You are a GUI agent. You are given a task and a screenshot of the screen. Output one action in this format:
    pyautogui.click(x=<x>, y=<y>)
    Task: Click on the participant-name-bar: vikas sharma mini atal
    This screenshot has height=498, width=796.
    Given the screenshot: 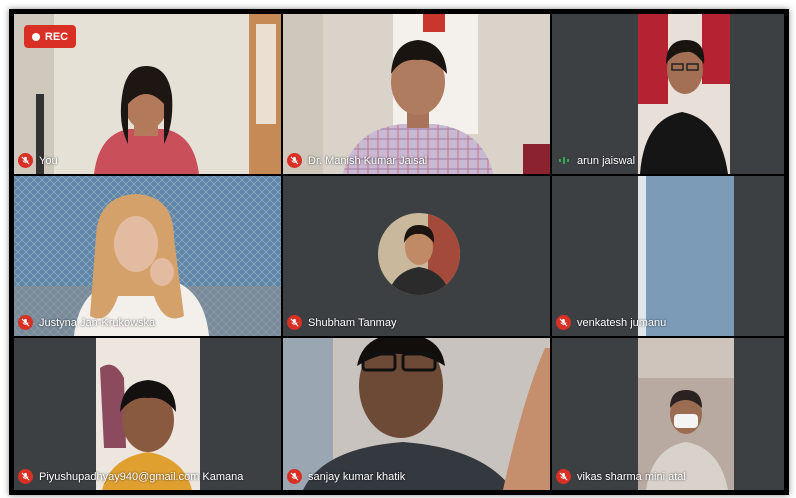 What is the action you would take?
    pyautogui.click(x=621, y=476)
    